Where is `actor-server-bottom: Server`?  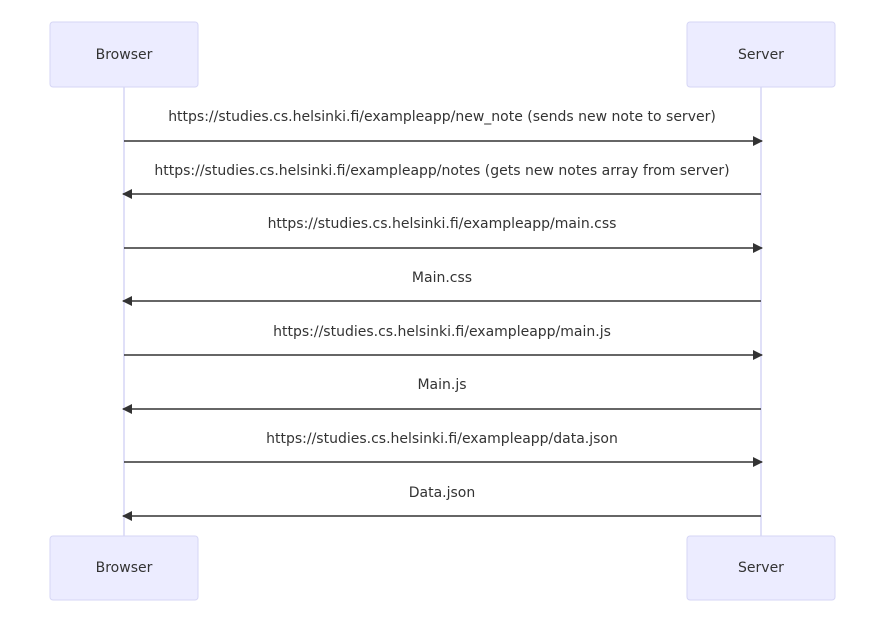
actor-server-bottom: Server is located at coordinates (761, 568).